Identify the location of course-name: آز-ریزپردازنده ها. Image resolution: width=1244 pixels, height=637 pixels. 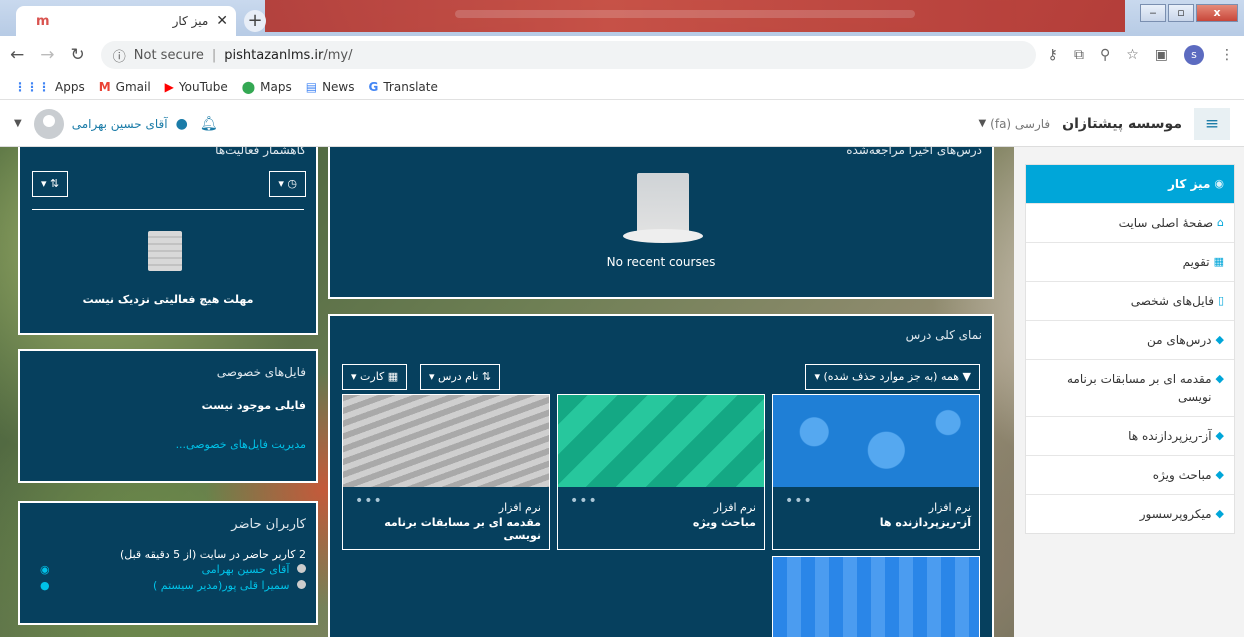
(876, 522).